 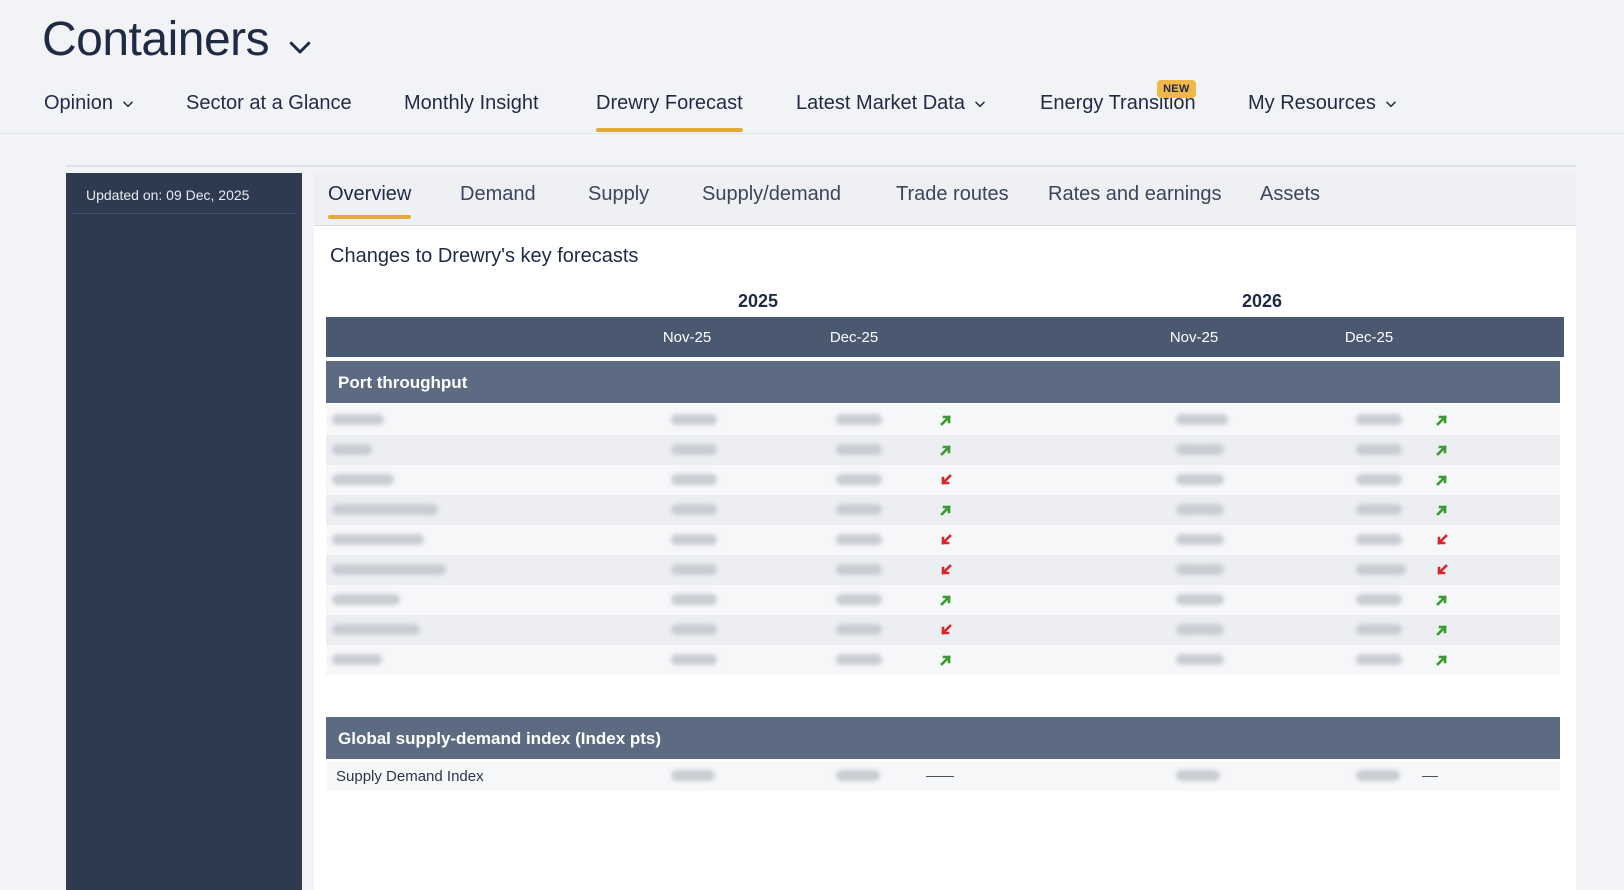 I want to click on nav-item-drewry-forecast: Drewry Forecast, so click(x=669, y=112).